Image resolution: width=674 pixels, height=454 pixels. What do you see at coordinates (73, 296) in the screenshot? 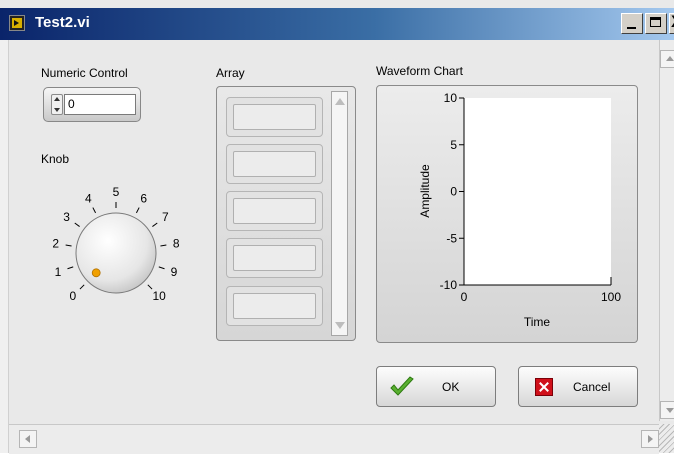
I see `knob-tick-label: 0` at bounding box center [73, 296].